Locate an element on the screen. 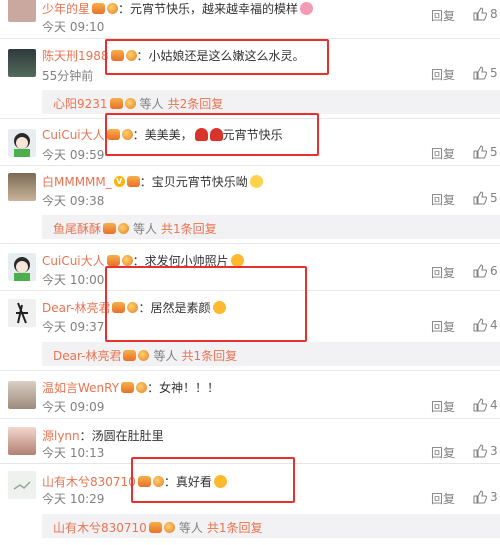  comment-item: 白MMMMM_ V ：宝贝元宵节快乐呦 今天 09:38 回复 5 is located at coordinates (250, 188).